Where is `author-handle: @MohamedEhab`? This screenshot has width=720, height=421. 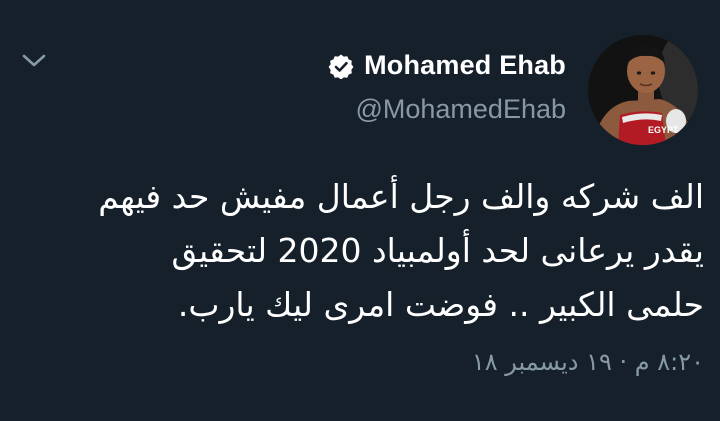 author-handle: @MohamedEhab is located at coordinates (460, 109).